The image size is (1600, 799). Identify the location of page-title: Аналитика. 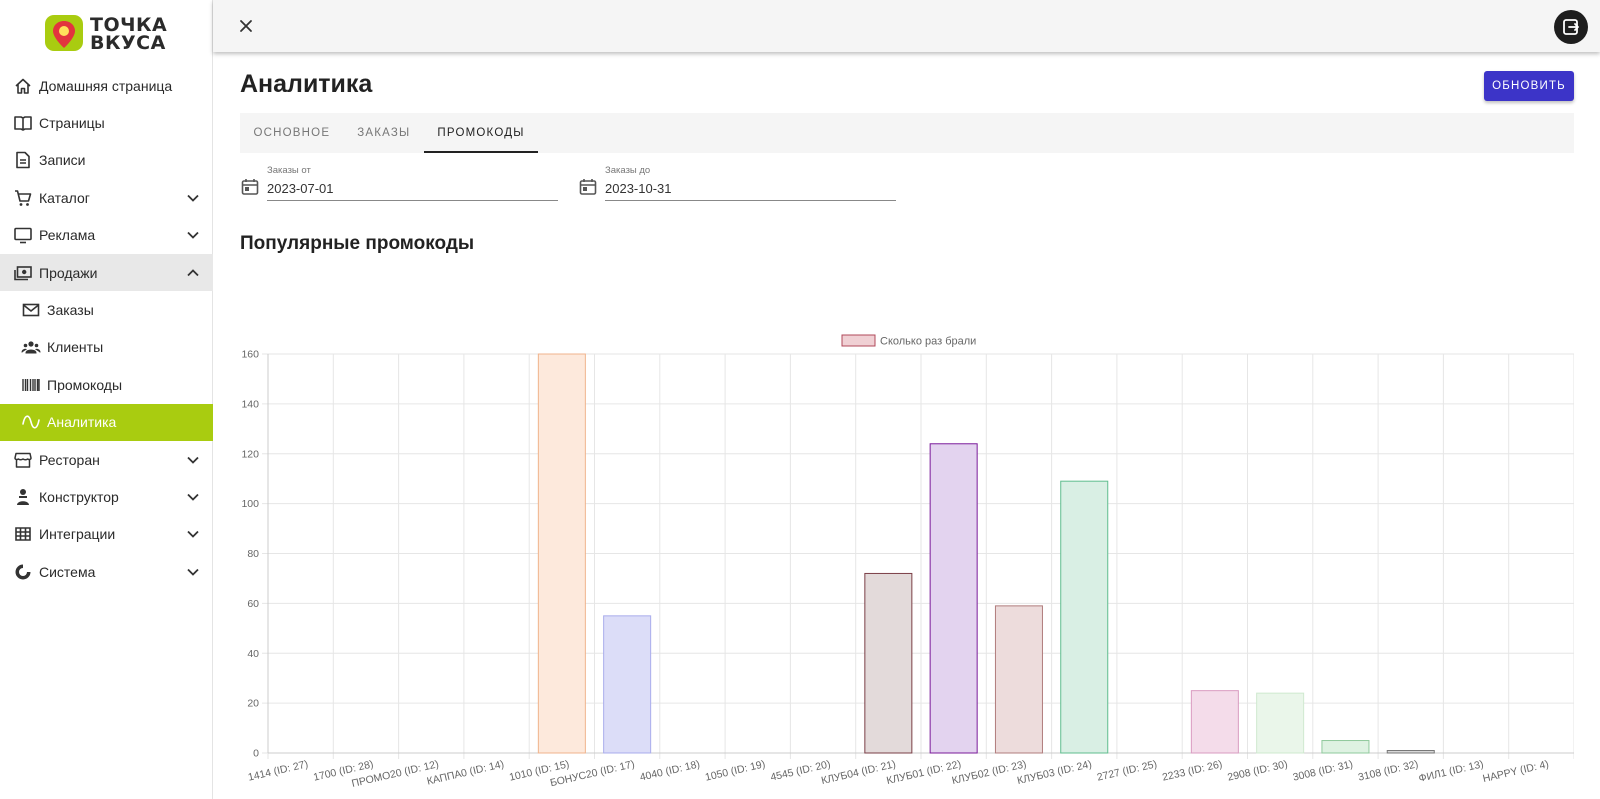
(306, 84).